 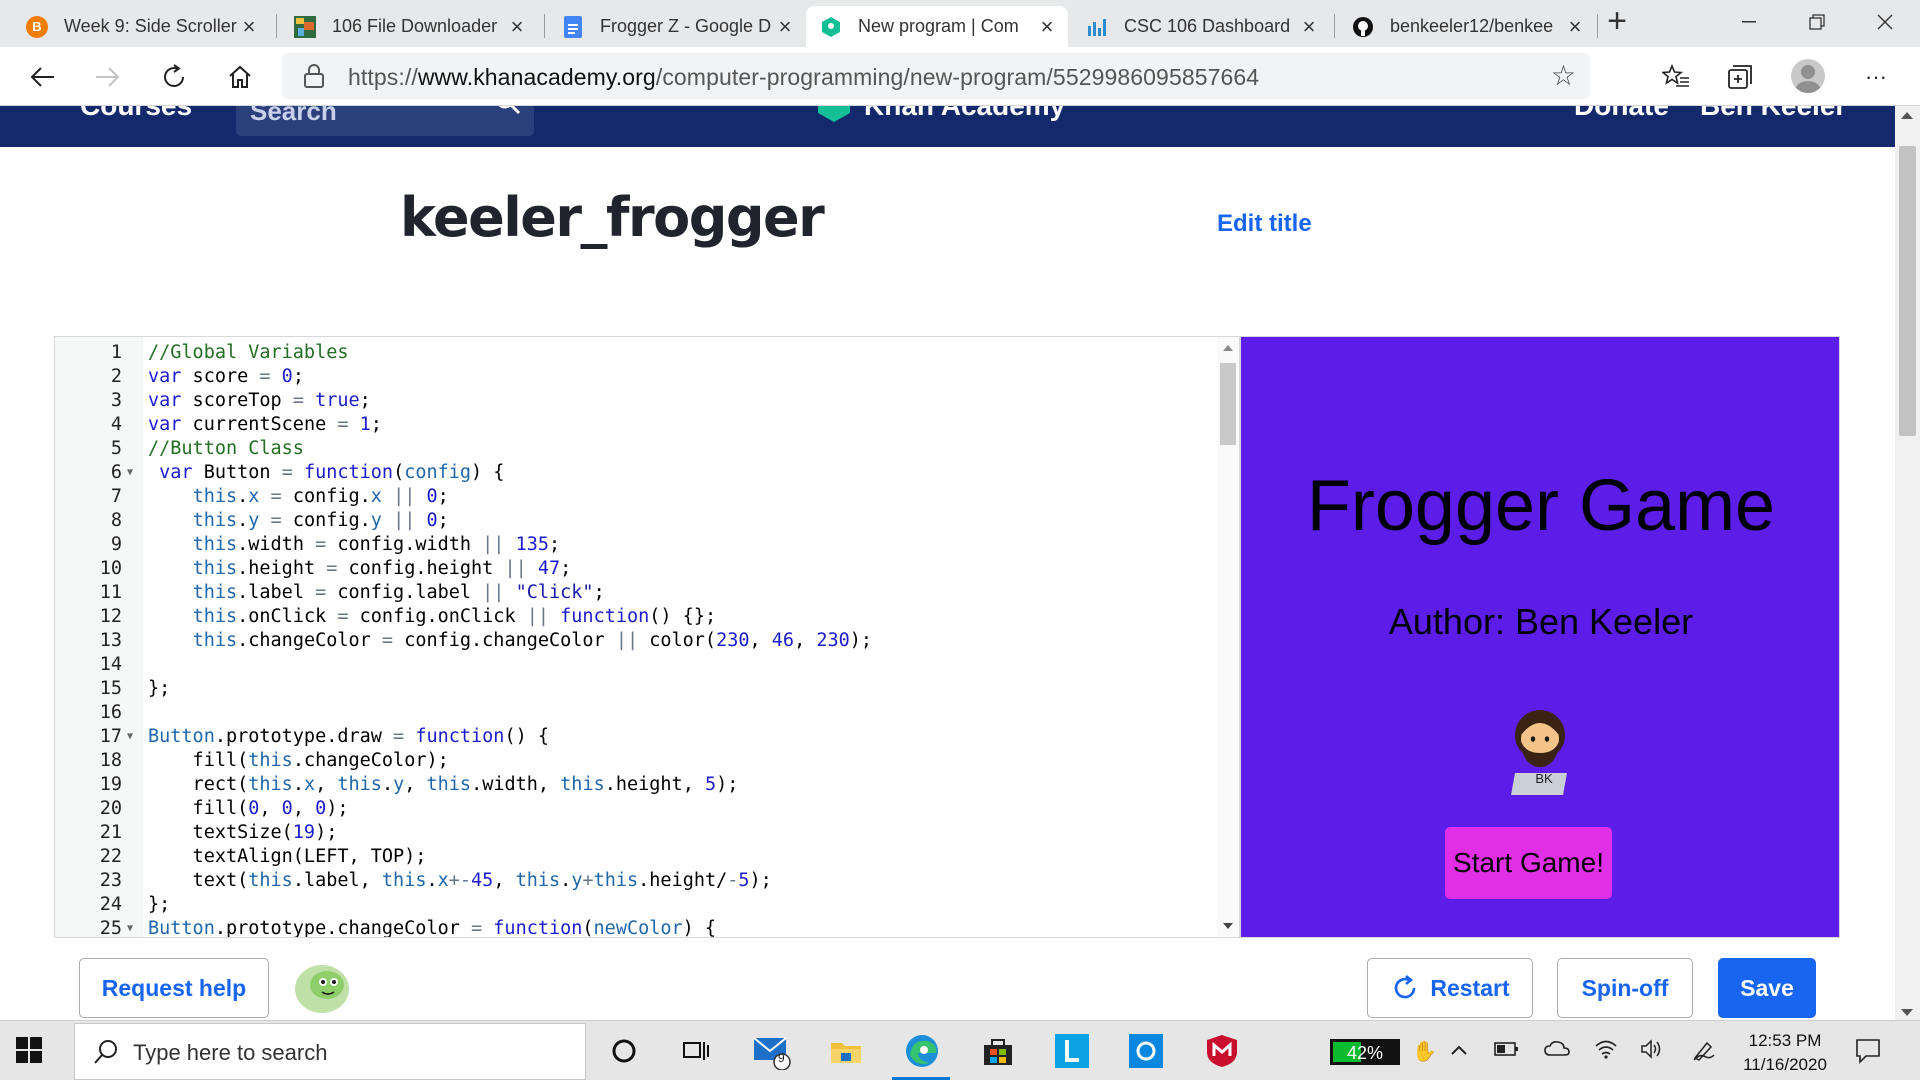 What do you see at coordinates (635, 497) in the screenshot?
I see `code-line: 7 this.x = config.x || 0;` at bounding box center [635, 497].